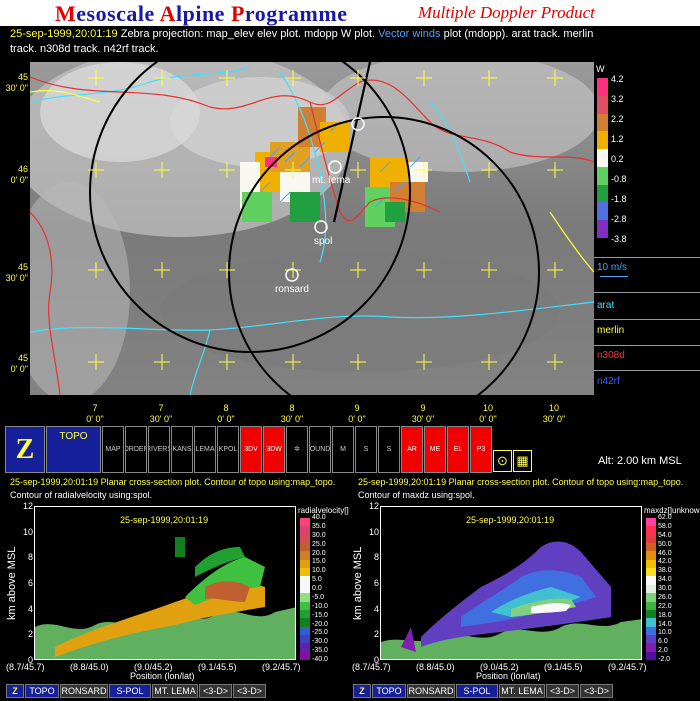 The height and width of the screenshot is (701, 700). I want to click on y-tick-label: 2, so click(30, 634).